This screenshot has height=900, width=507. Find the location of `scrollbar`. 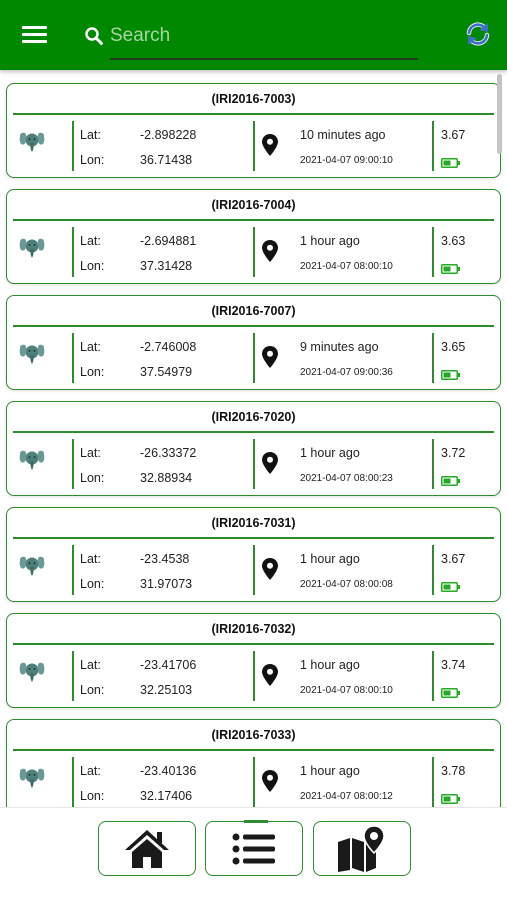

scrollbar is located at coordinates (499, 114).